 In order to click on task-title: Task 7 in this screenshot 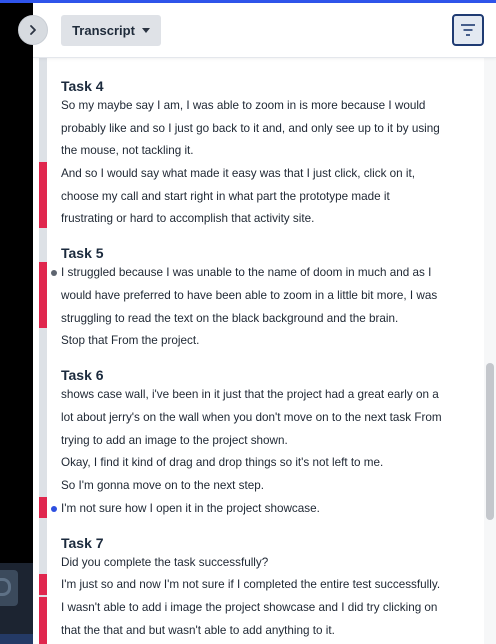, I will do `click(82, 543)`.